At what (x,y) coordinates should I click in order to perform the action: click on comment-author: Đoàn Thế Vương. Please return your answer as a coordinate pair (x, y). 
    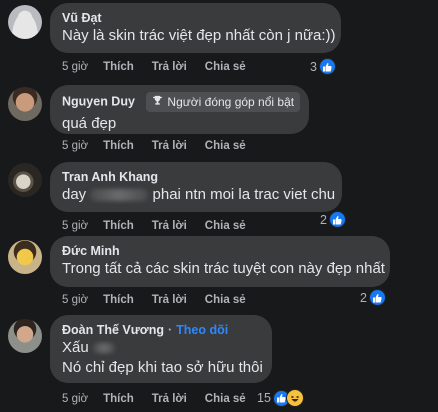
    Looking at the image, I should click on (113, 330).